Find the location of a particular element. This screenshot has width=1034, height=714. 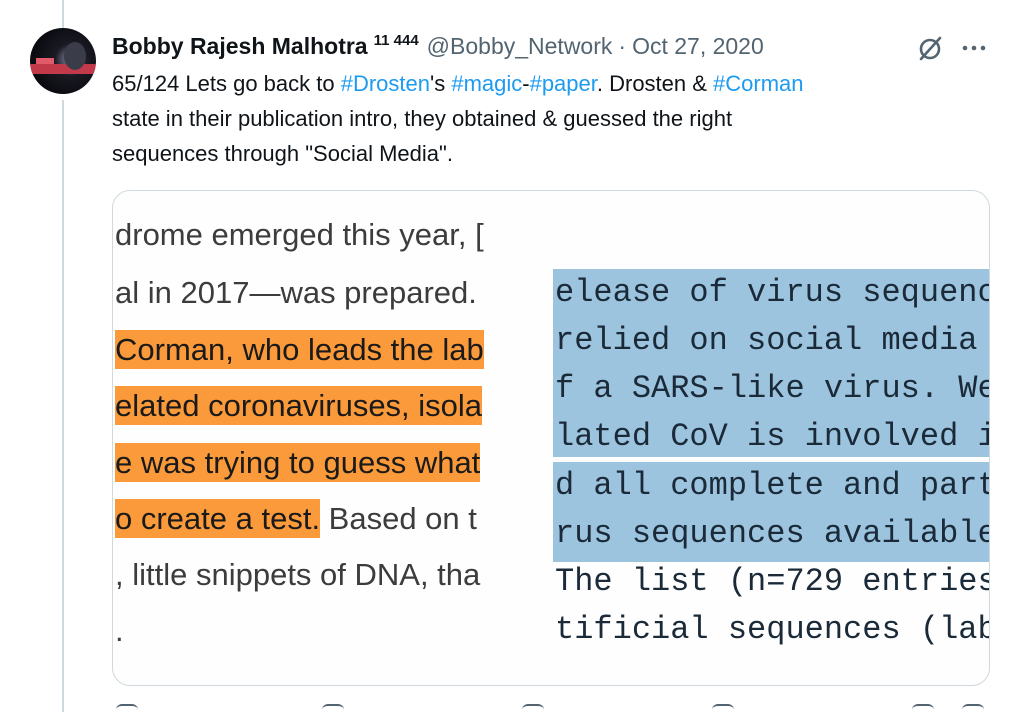

paper-line: lated CoV is involved in is located at coordinates (772, 436).